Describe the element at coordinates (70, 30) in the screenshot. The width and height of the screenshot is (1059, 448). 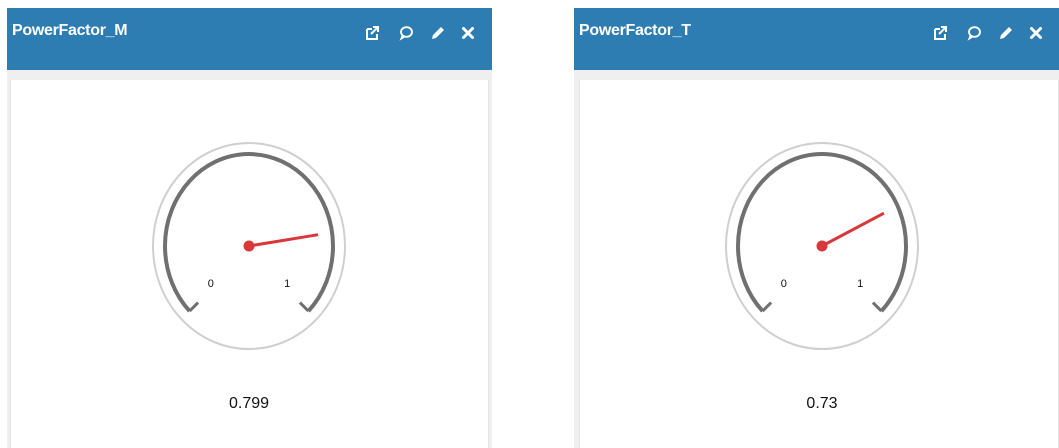
I see `panel-title: PowerFactor_M` at that location.